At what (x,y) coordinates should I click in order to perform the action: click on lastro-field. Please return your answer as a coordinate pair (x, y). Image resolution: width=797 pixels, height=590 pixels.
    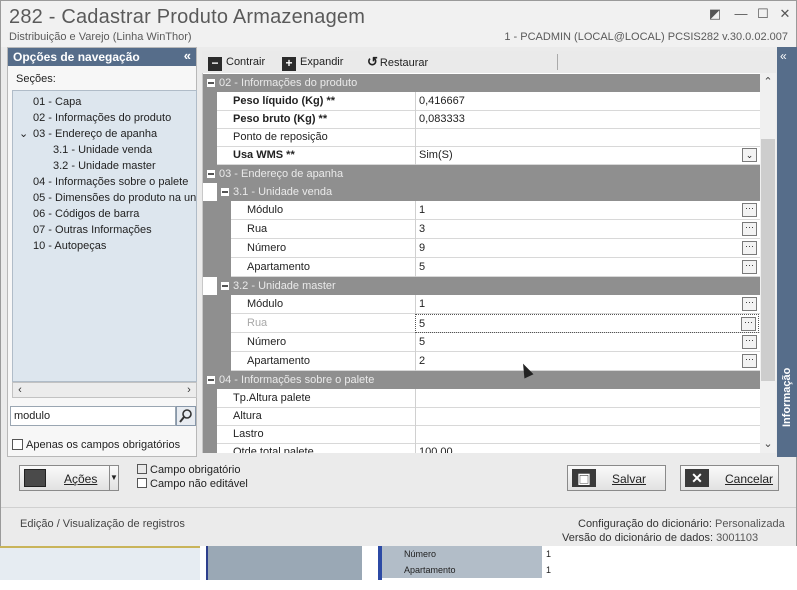
    Looking at the image, I should click on (587, 434).